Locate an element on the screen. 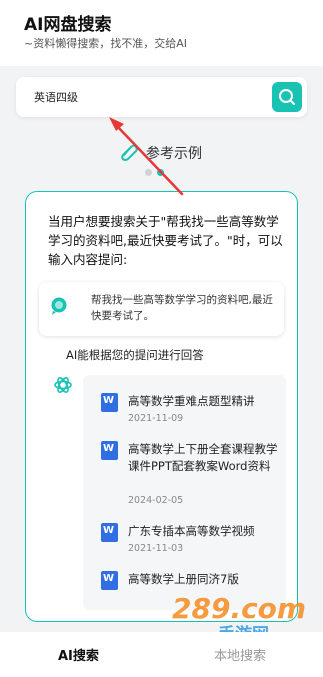 This screenshot has height=677, width=323. app-title: AI网盘搜索 is located at coordinates (68, 25).